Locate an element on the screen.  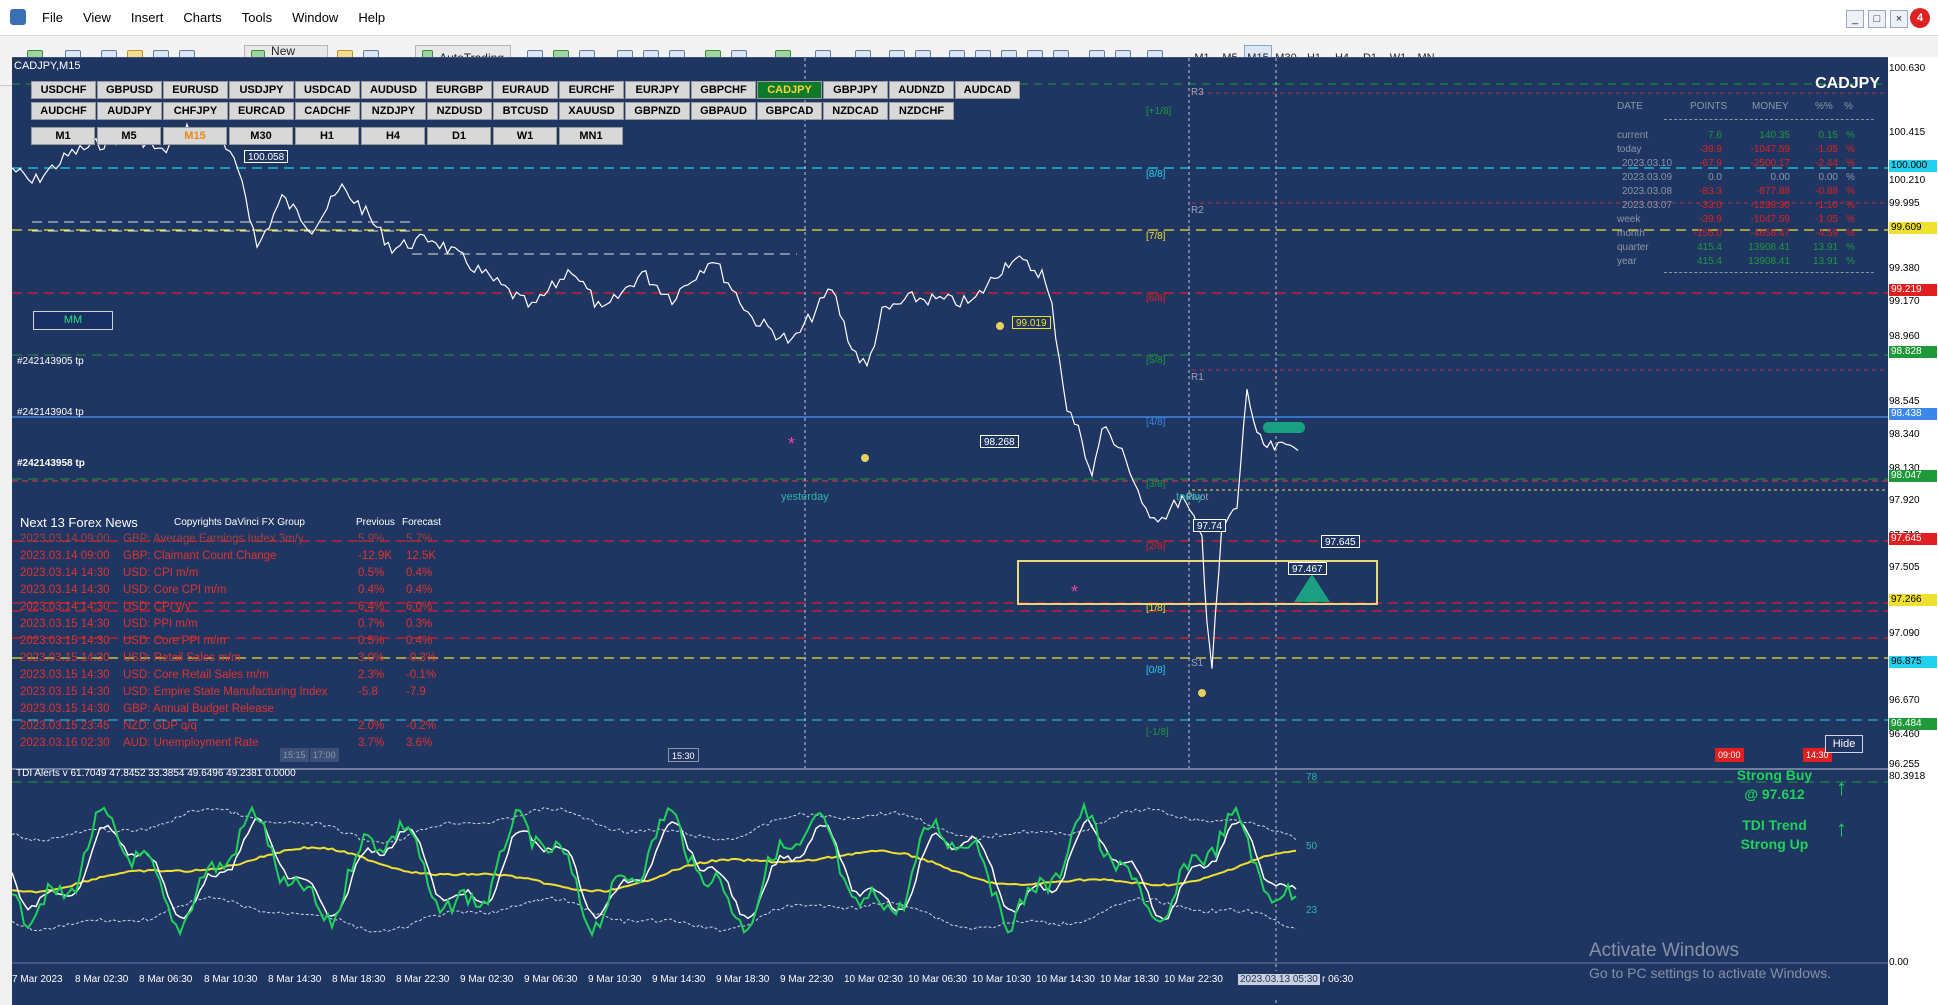
pair-button-btcusd: BTCUSD is located at coordinates (525, 111).